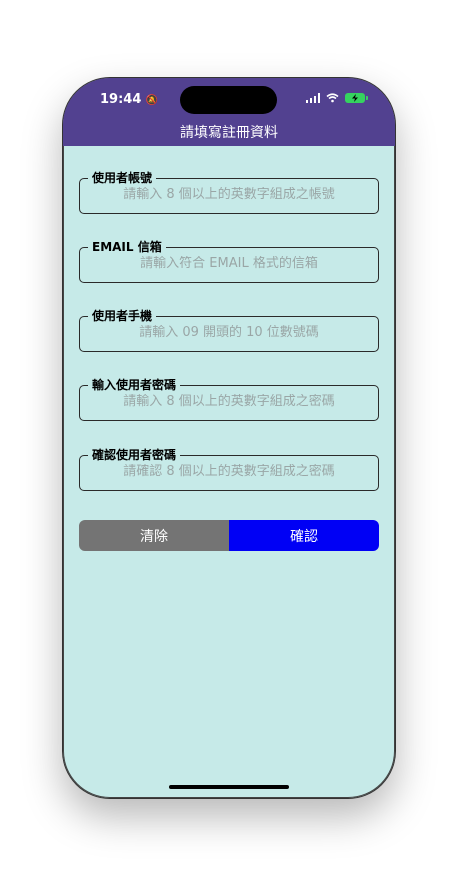 The width and height of the screenshot is (456, 876). I want to click on password-field: 輸入使用者密碼, so click(229, 399).